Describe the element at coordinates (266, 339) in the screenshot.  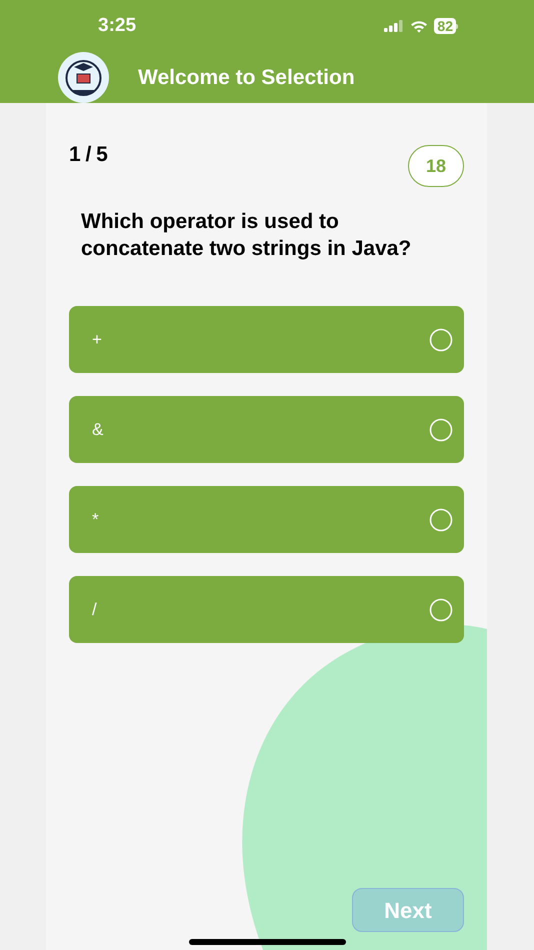
I see `answer-option: +` at that location.